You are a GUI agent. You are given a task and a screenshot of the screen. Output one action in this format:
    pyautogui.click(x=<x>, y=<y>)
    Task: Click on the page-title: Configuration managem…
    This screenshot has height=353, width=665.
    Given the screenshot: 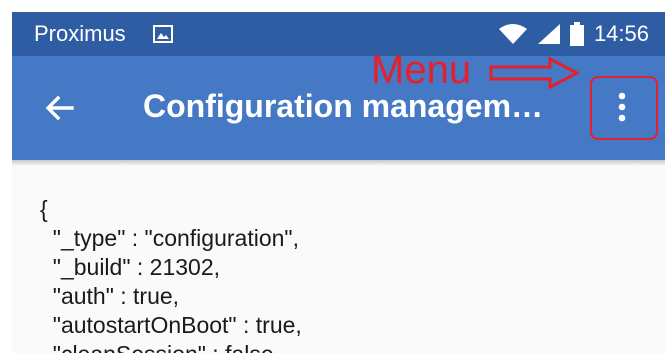 What is the action you would take?
    pyautogui.click(x=343, y=106)
    